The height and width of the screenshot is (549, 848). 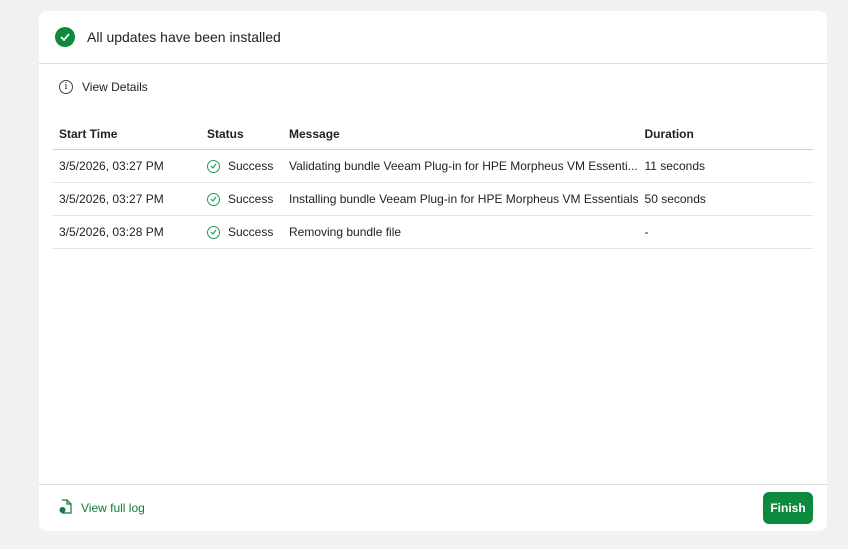 I want to click on view-details-toggle: i View Details, so click(x=443, y=87).